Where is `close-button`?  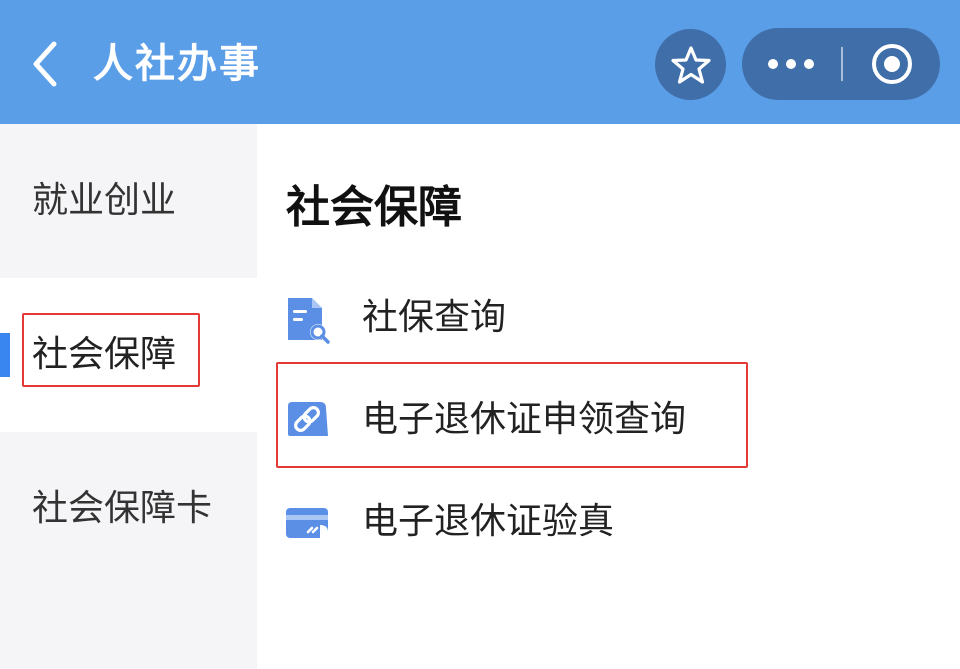
close-button is located at coordinates (892, 64).